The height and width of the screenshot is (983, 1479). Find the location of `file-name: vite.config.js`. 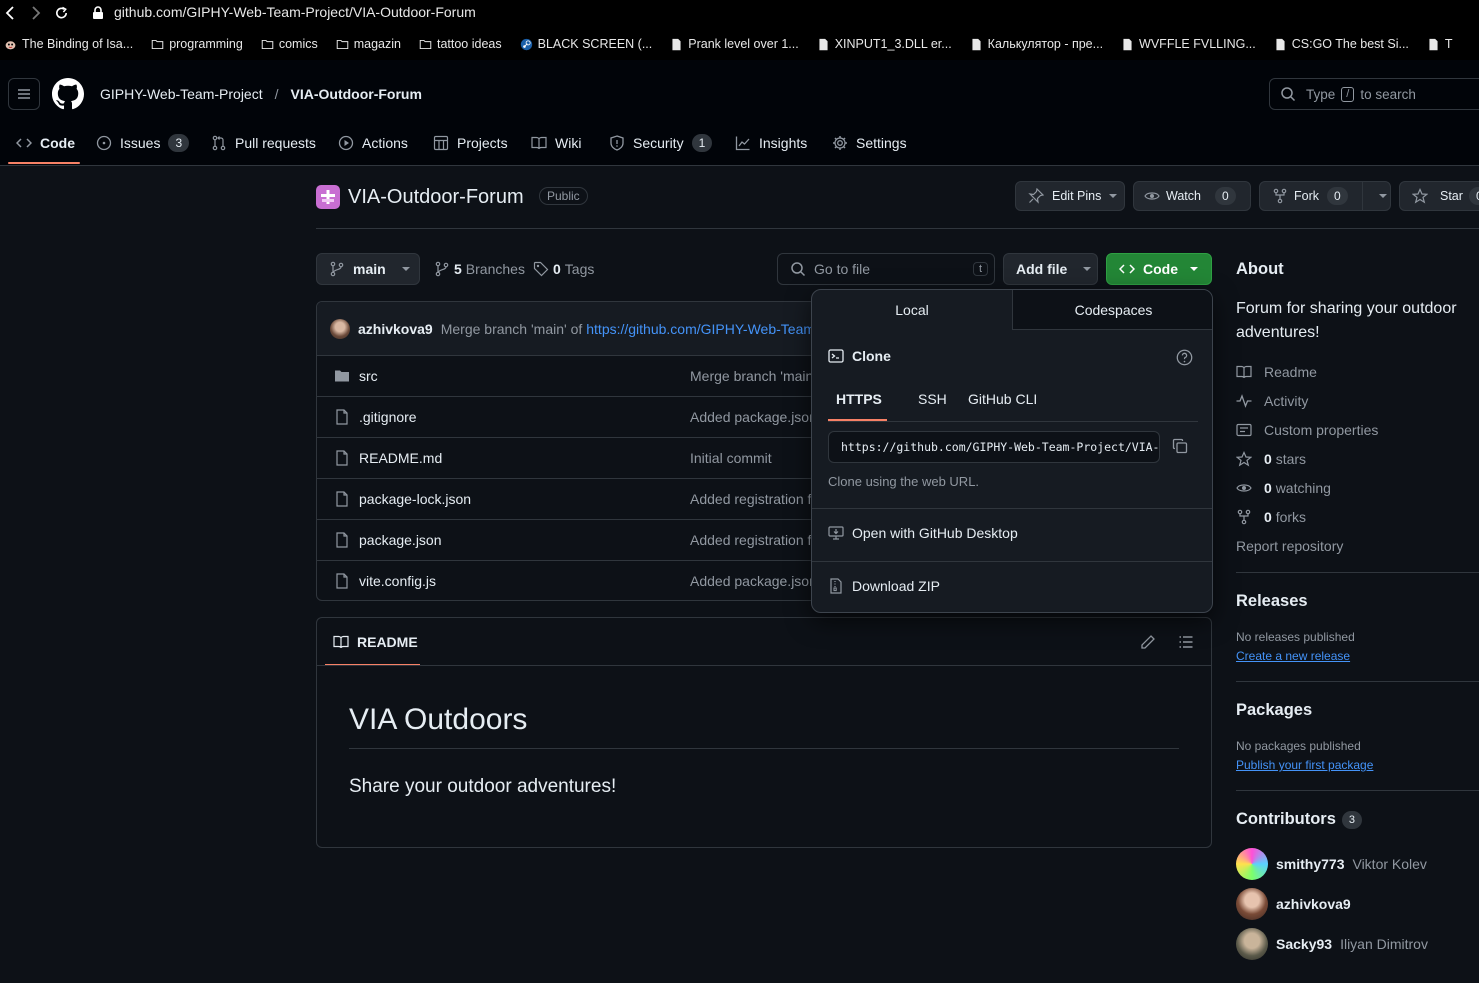

file-name: vite.config.js is located at coordinates (397, 581).